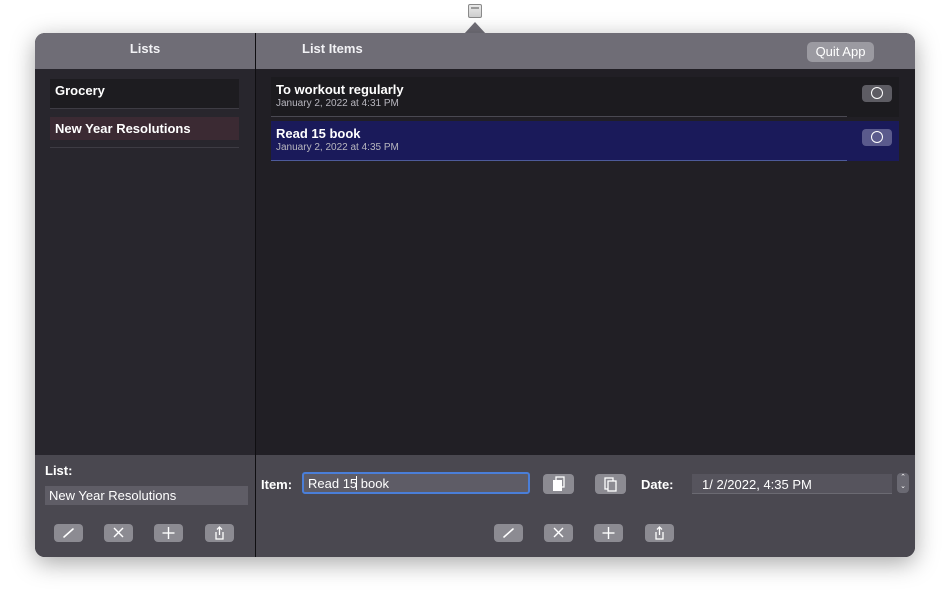 The image size is (950, 594). What do you see at coordinates (80, 90) in the screenshot?
I see `list-item-label: Grocery` at bounding box center [80, 90].